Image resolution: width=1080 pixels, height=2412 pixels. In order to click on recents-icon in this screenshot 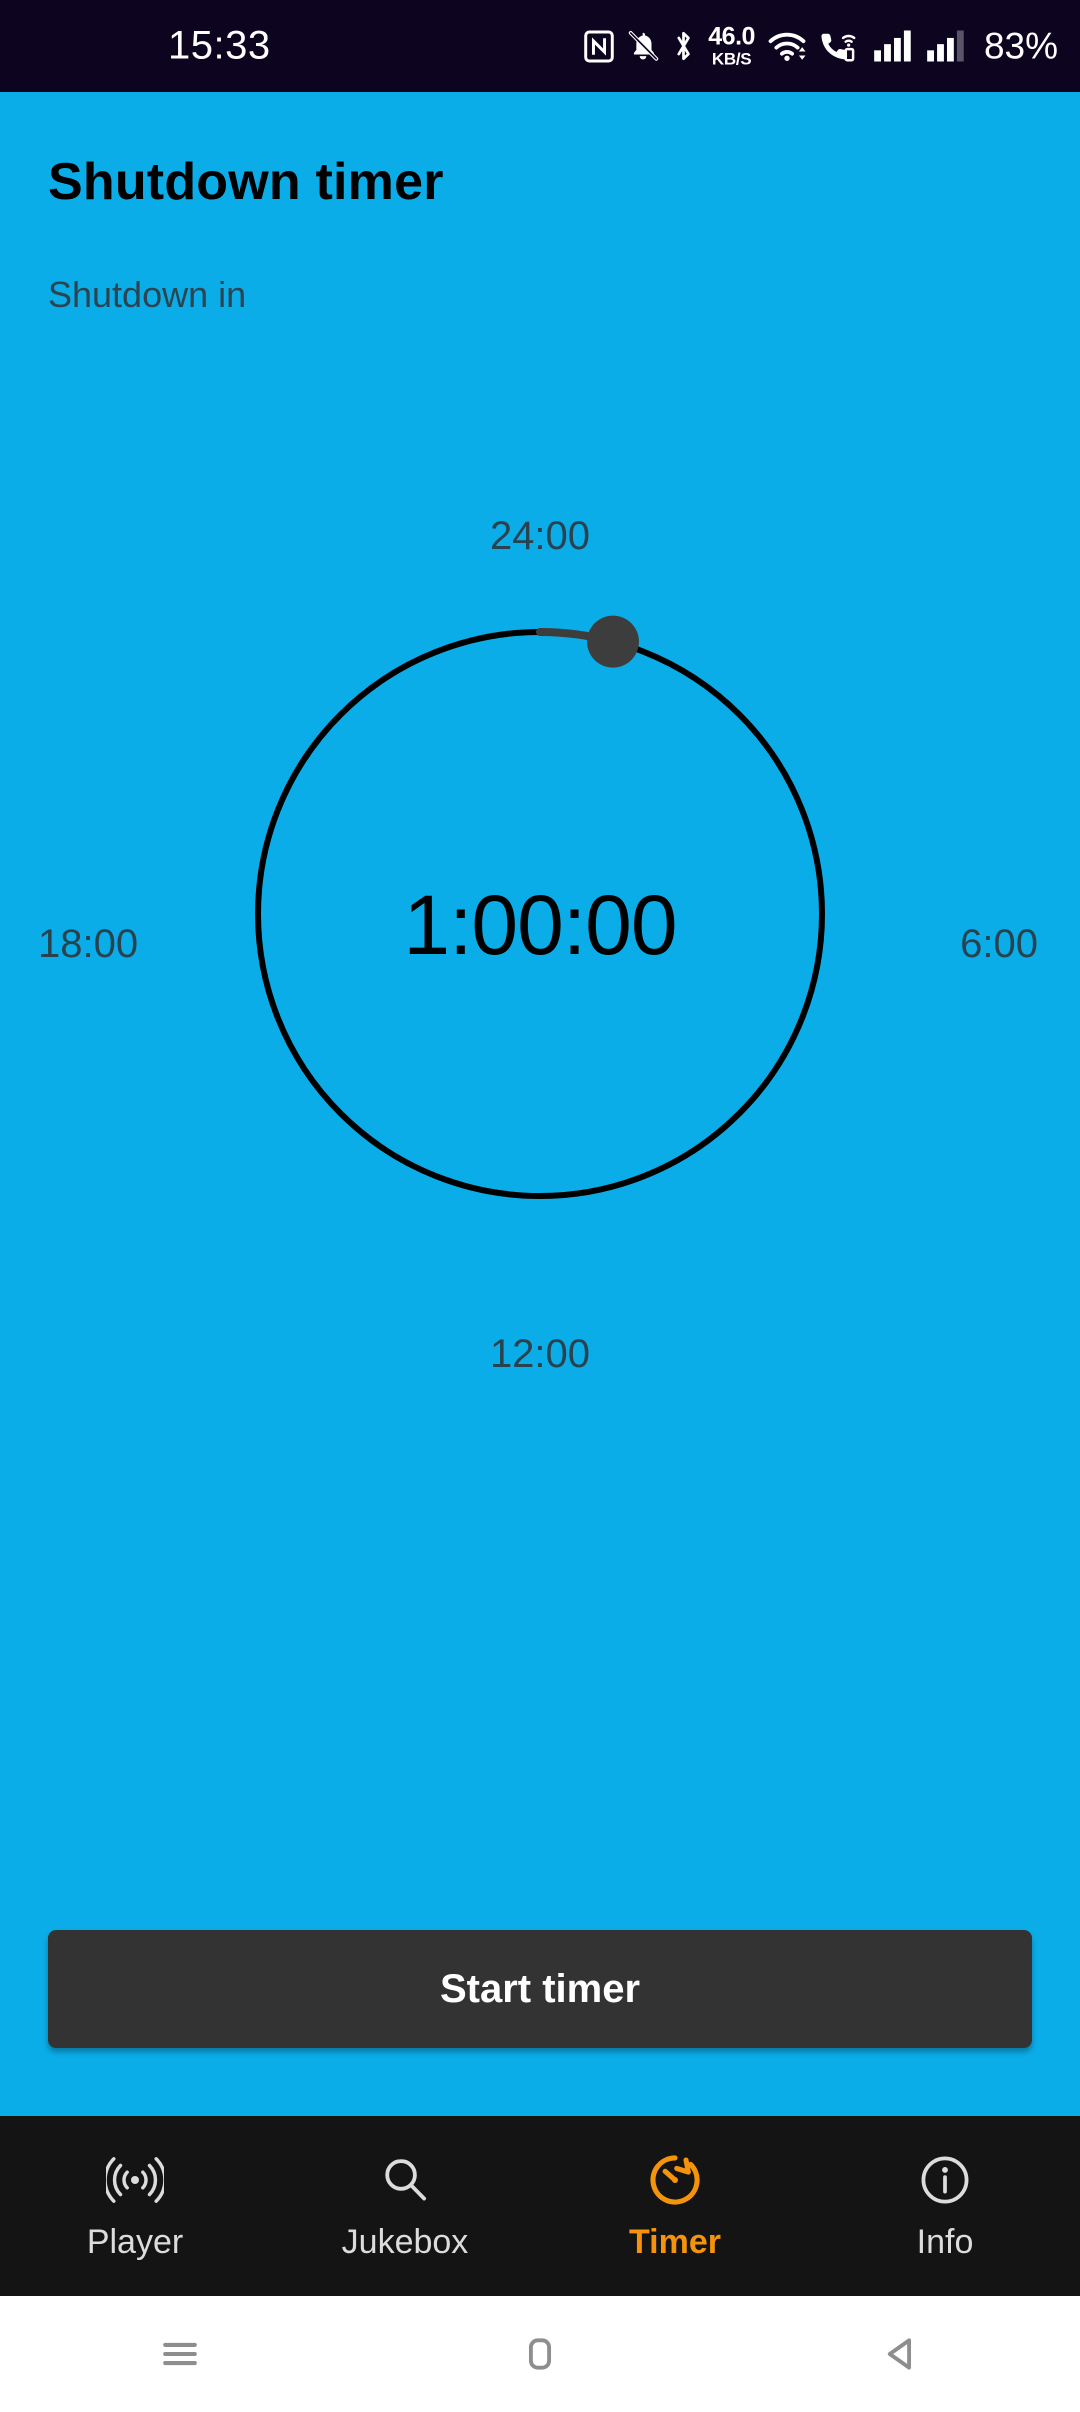, I will do `click(180, 2354)`.